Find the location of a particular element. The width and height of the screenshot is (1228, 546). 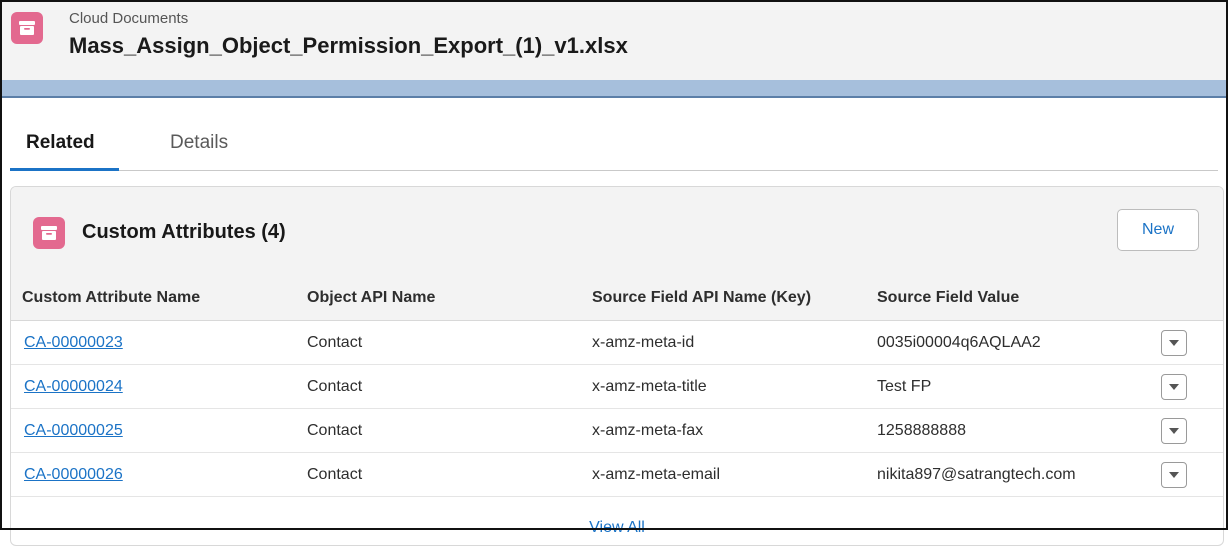

source-field-key: x-amz-meta-title is located at coordinates (649, 386).